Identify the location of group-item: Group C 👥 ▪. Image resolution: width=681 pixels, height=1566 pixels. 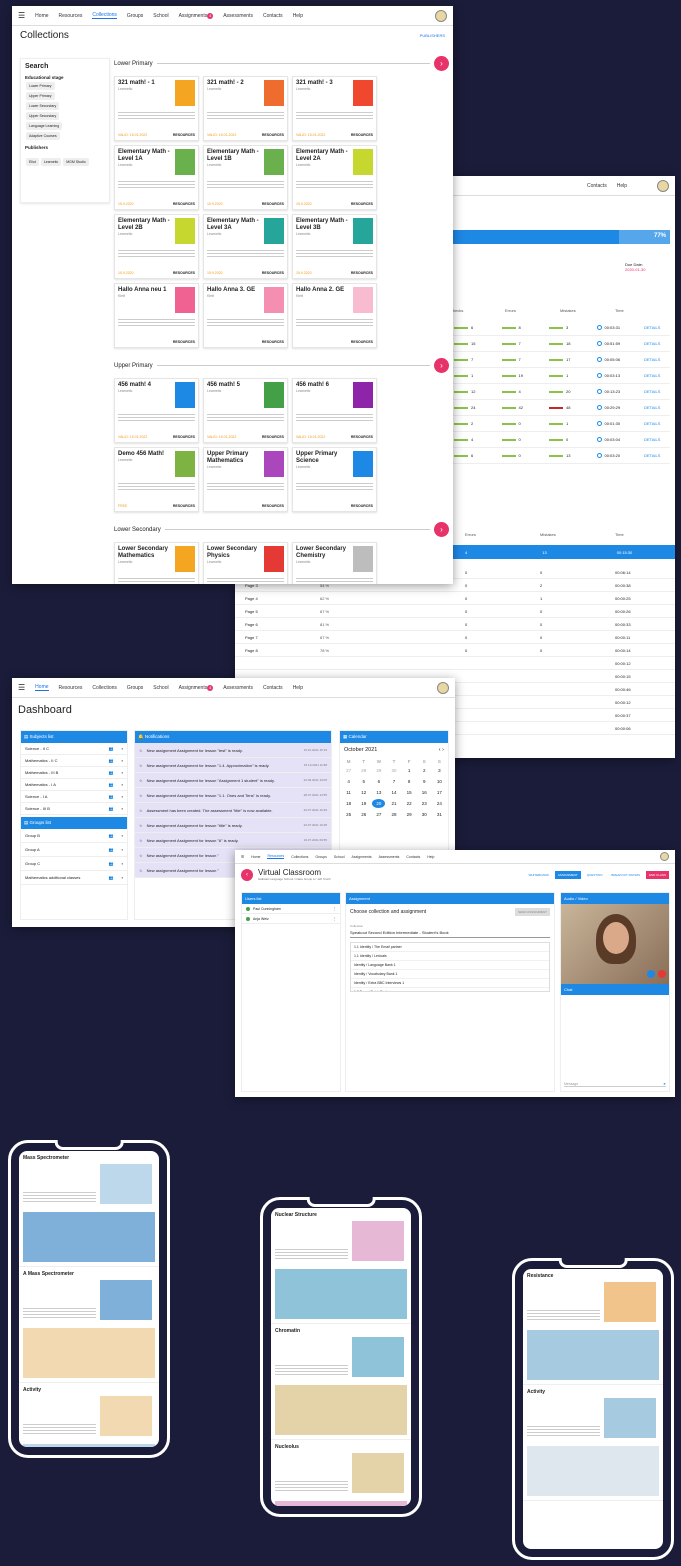
(74, 864).